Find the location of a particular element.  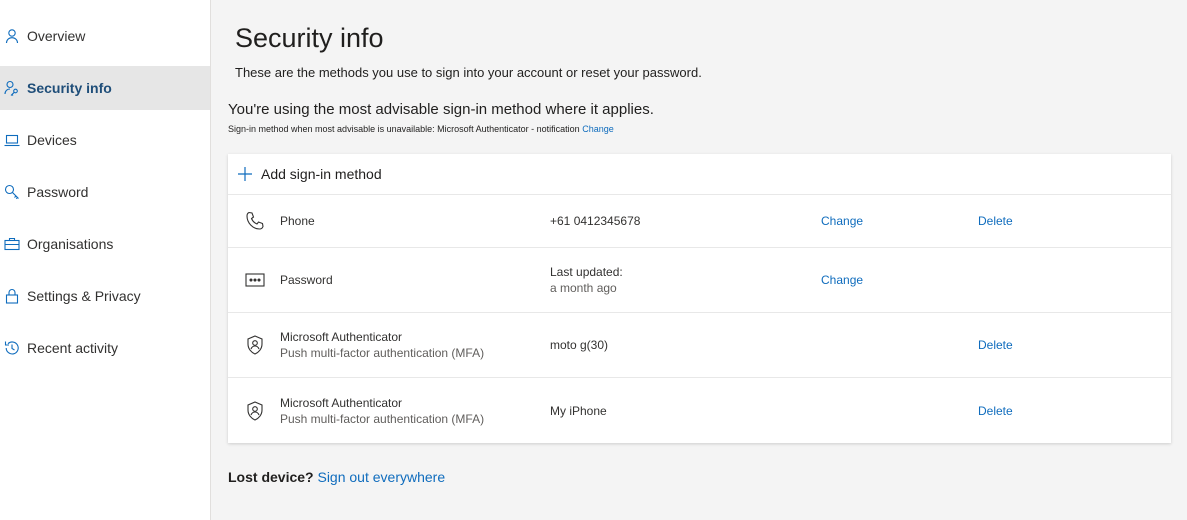

person-key-icon is located at coordinates (12, 88).